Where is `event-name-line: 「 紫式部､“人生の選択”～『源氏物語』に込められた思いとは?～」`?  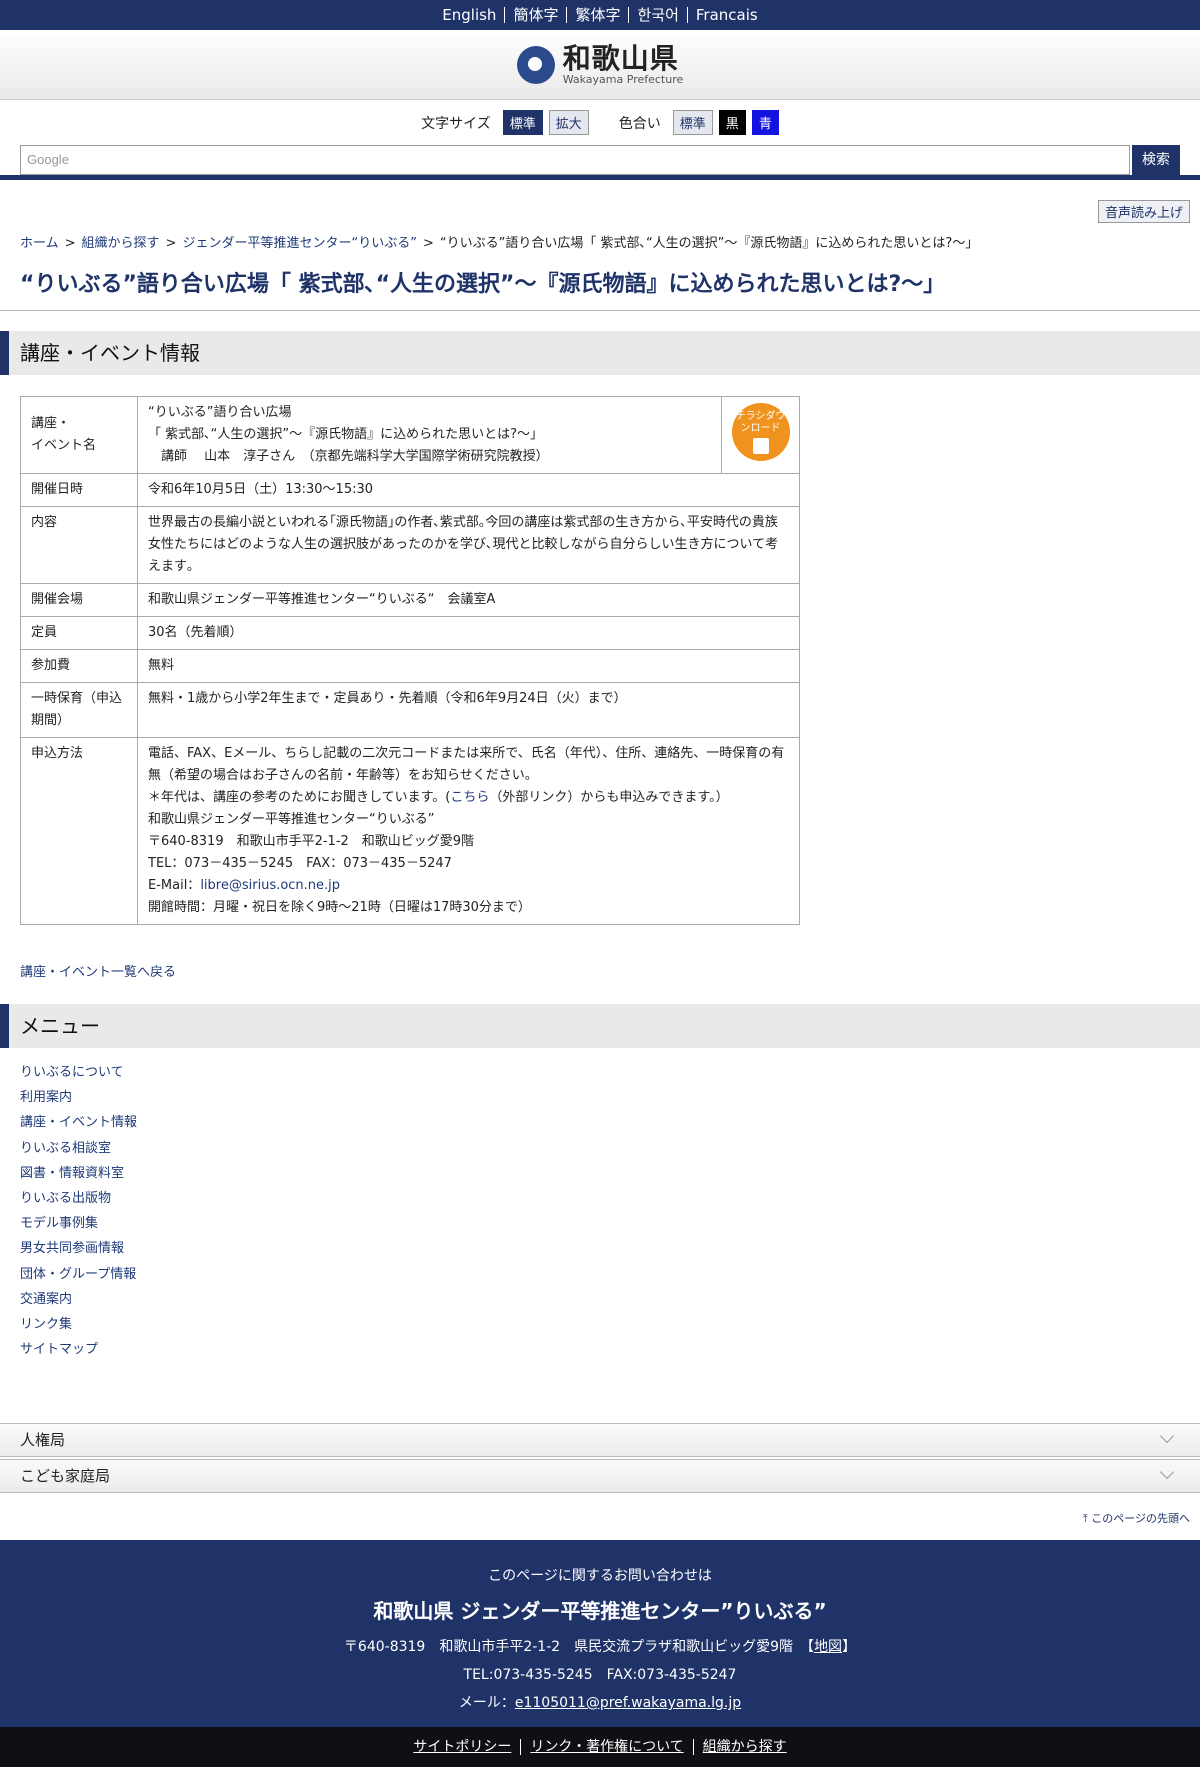 event-name-line: 「 紫式部､“人生の選択”～『源氏物語』に込められた思いとは?～」 is located at coordinates (346, 434).